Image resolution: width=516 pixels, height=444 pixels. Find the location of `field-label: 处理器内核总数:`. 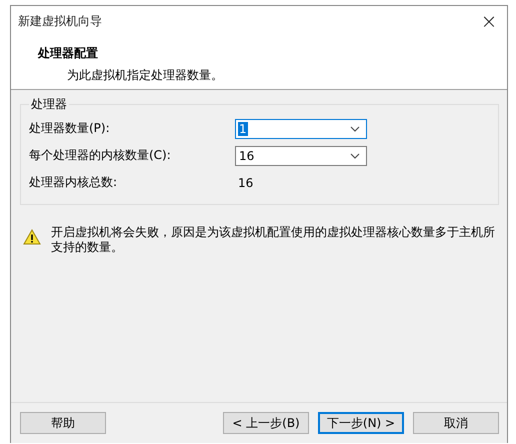

field-label: 处理器内核总数: is located at coordinates (73, 182).